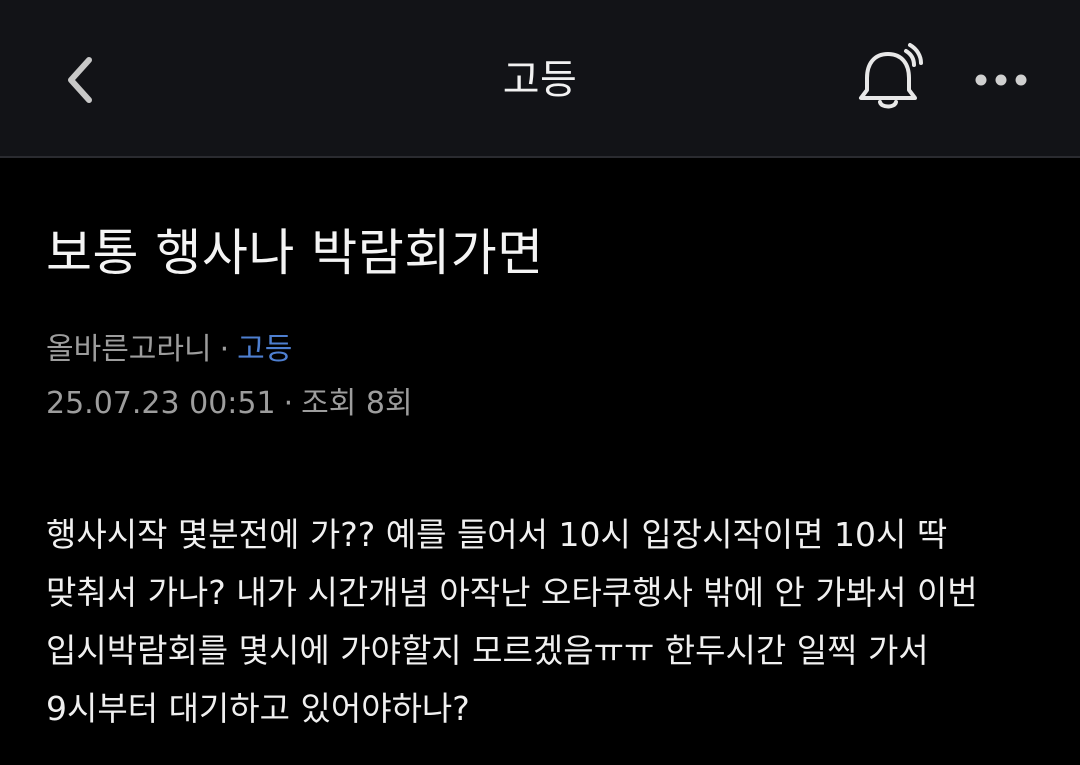 Image resolution: width=1080 pixels, height=765 pixels. I want to click on more-options-button, so click(1001, 80).